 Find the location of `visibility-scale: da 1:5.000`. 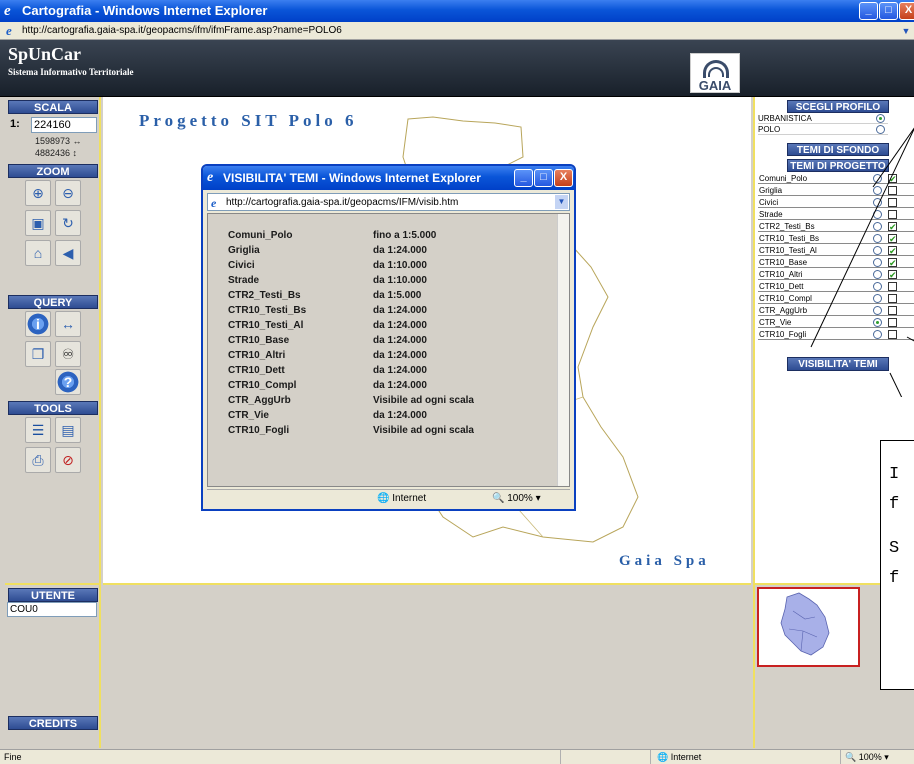

visibility-scale: da 1:5.000 is located at coordinates (397, 295).